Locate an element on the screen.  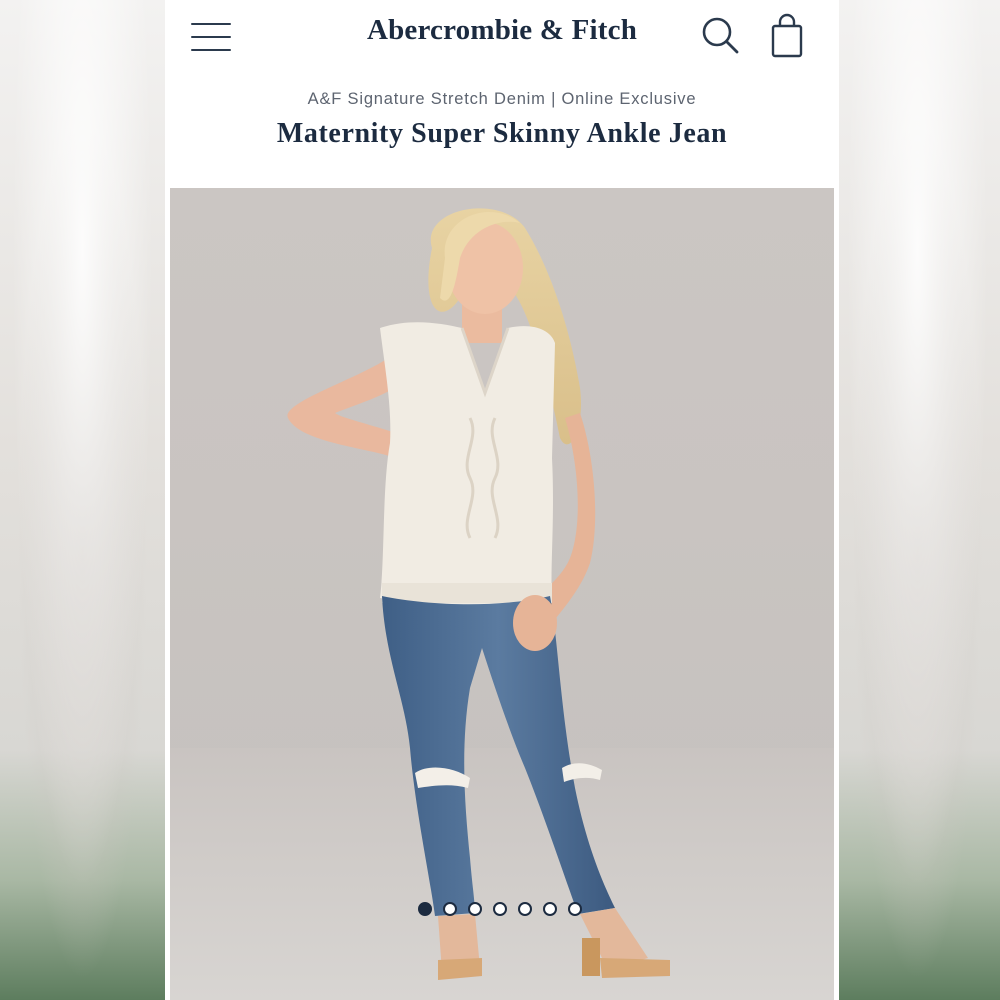
top-navigation-bar: Abercrombie & Fitch is located at coordinates (502, 39).